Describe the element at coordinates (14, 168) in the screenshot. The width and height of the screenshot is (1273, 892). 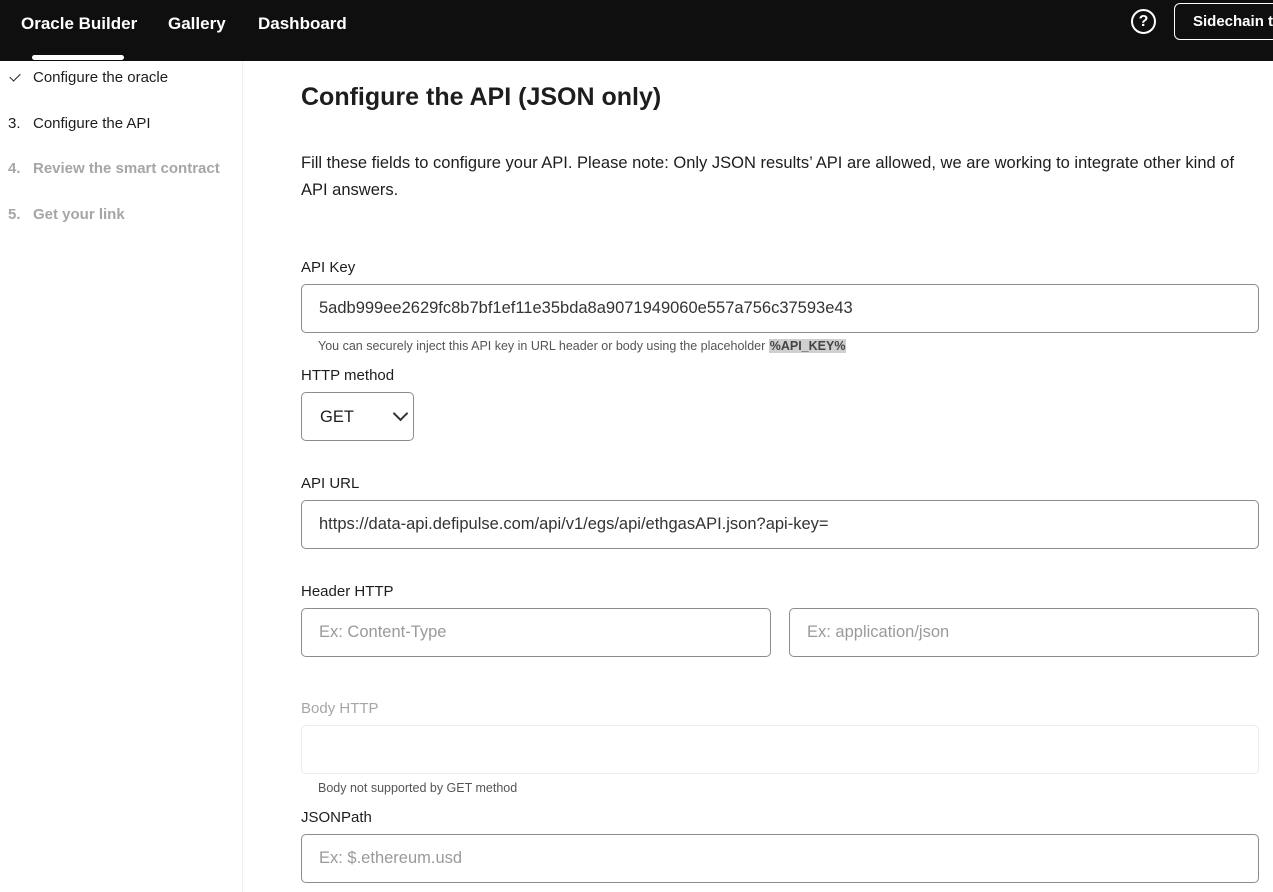
I see `step-number: 4.` at that location.